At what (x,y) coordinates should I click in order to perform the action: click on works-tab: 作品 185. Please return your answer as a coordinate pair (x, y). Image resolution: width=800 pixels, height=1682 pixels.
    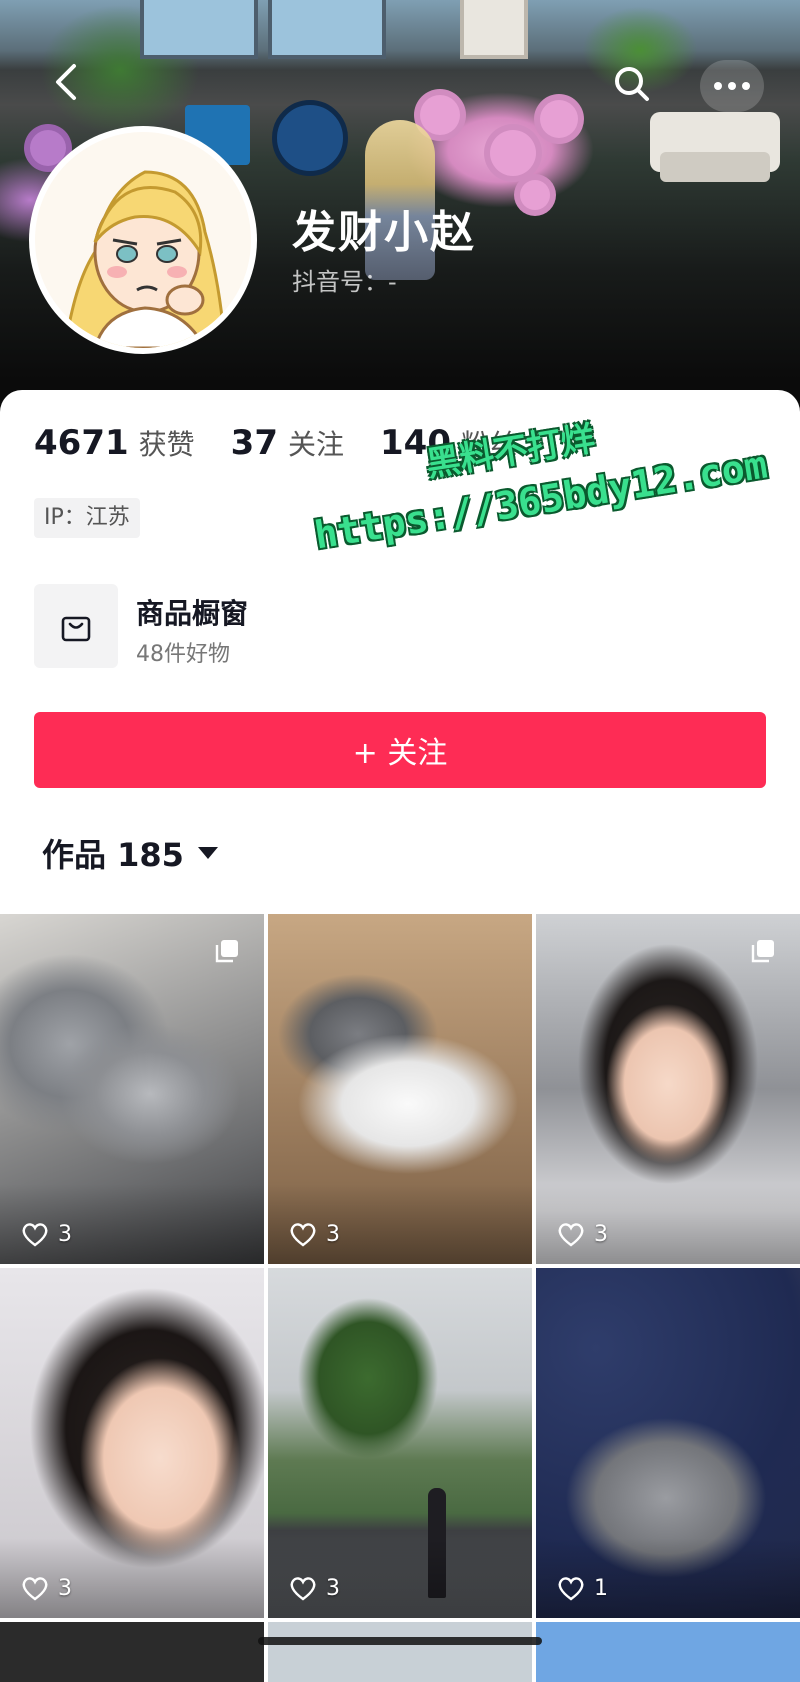
    Looking at the image, I should click on (130, 853).